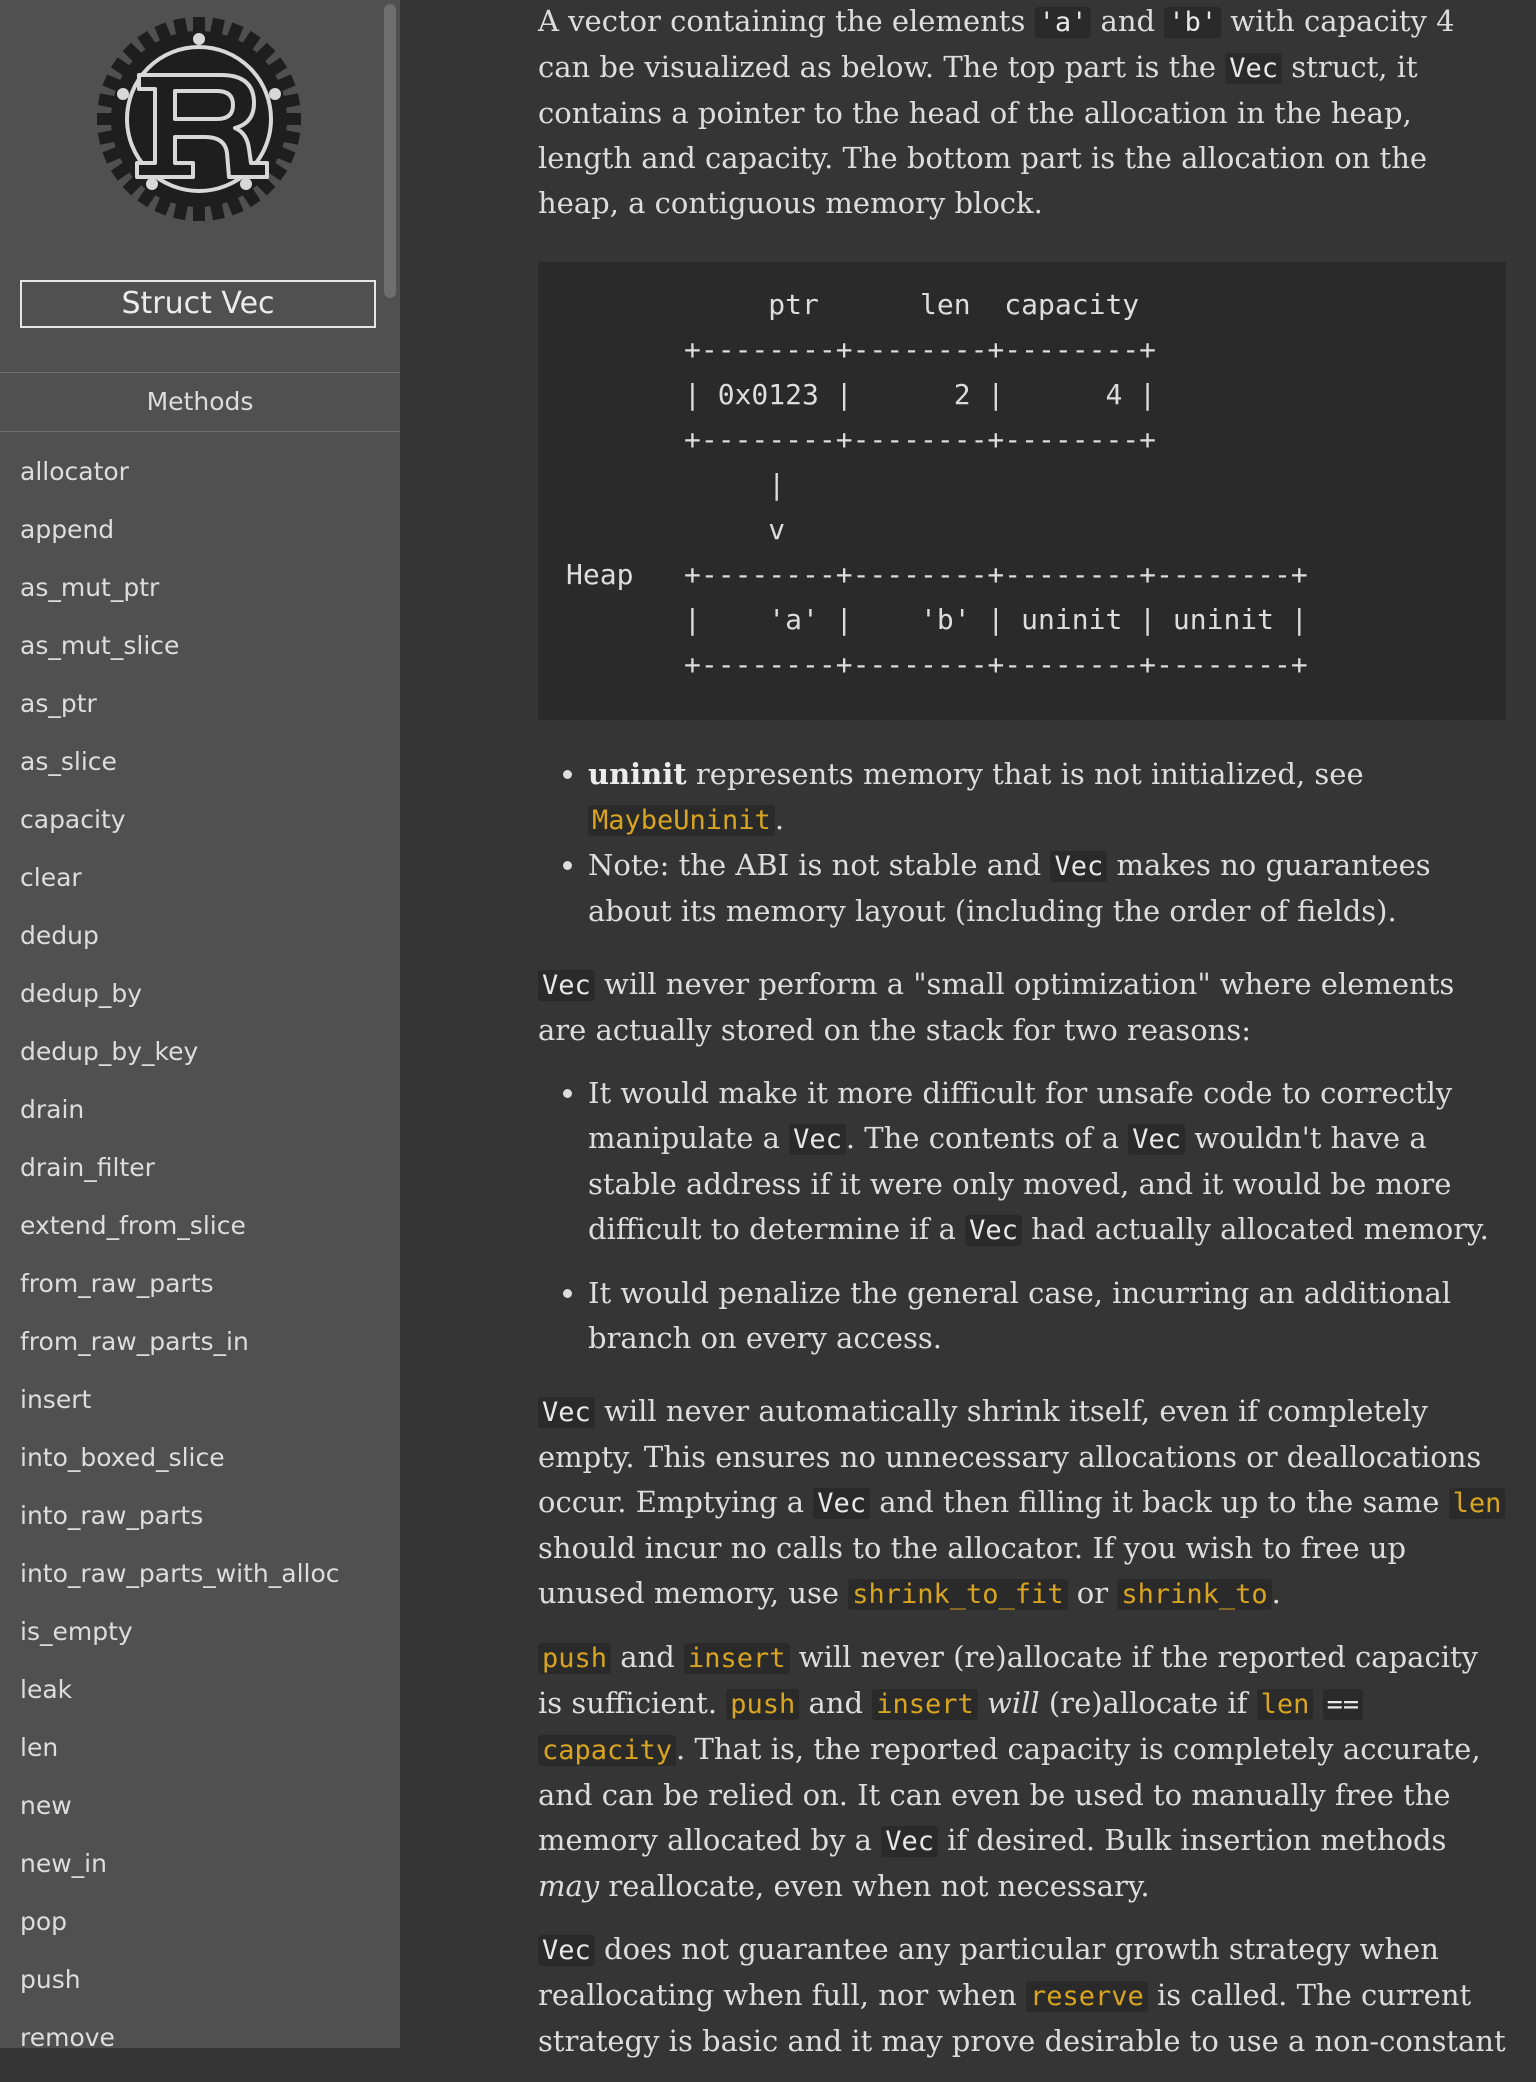 The height and width of the screenshot is (2082, 1536). What do you see at coordinates (1193, 22) in the screenshot?
I see `inline-code: 'b'` at bounding box center [1193, 22].